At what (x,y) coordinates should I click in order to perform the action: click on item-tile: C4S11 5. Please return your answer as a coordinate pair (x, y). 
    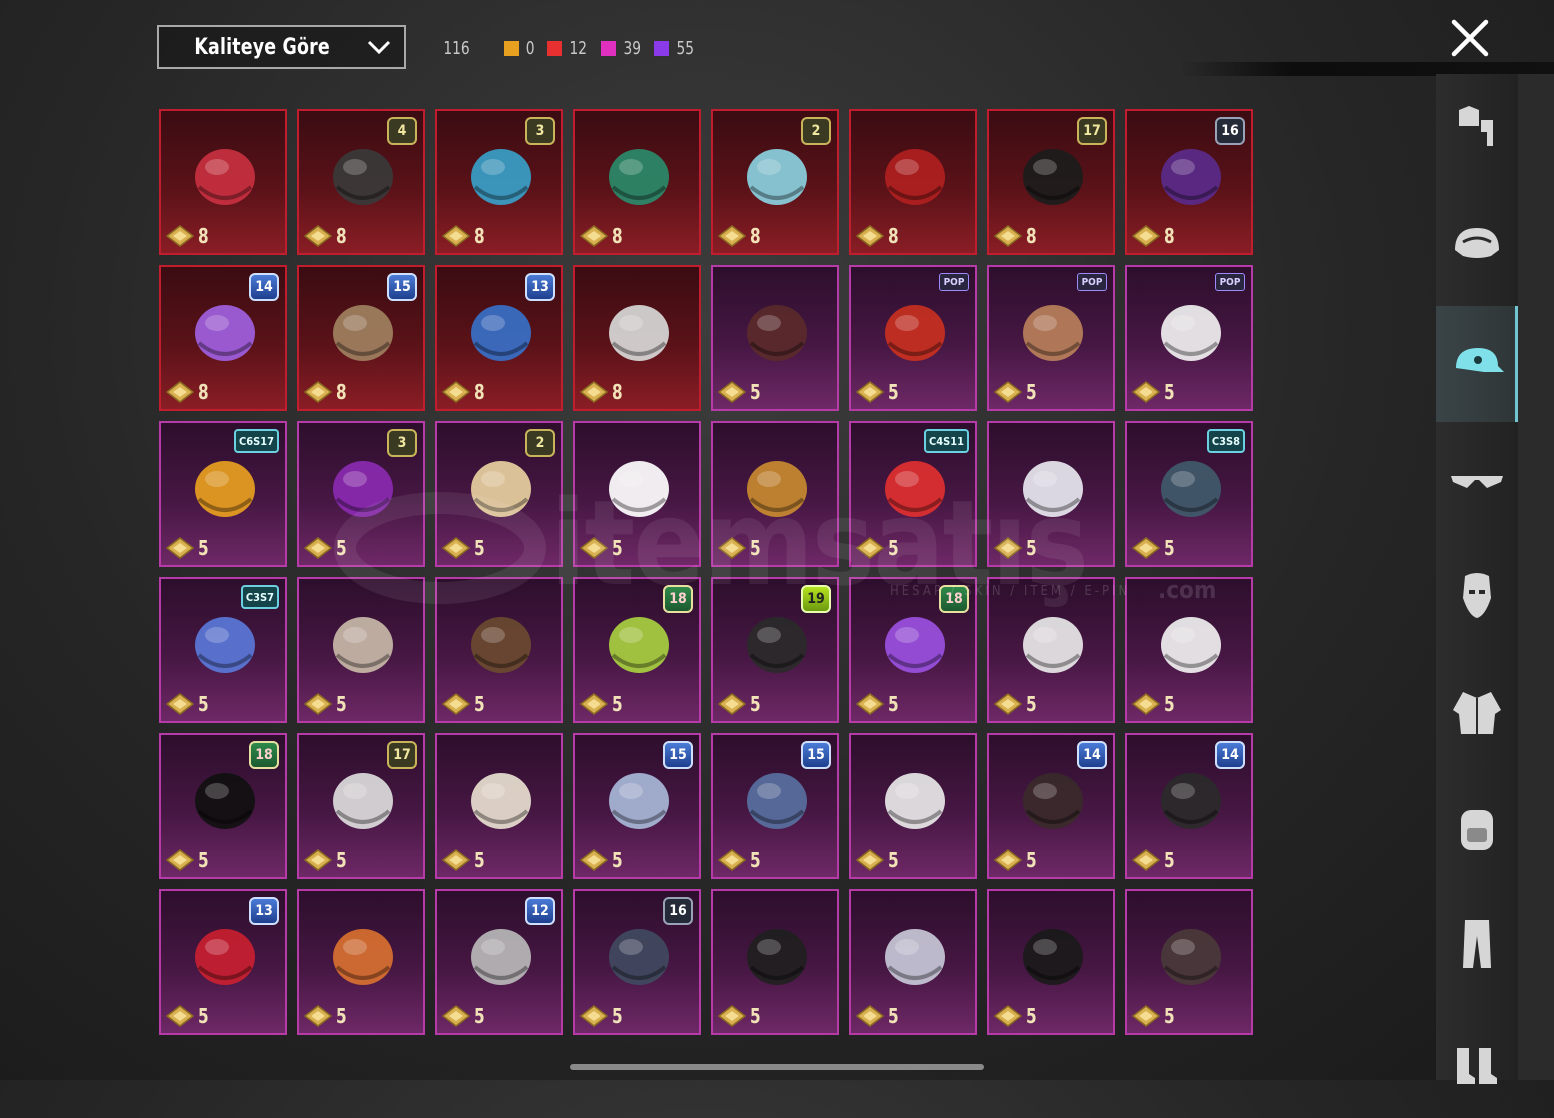
    Looking at the image, I should click on (913, 494).